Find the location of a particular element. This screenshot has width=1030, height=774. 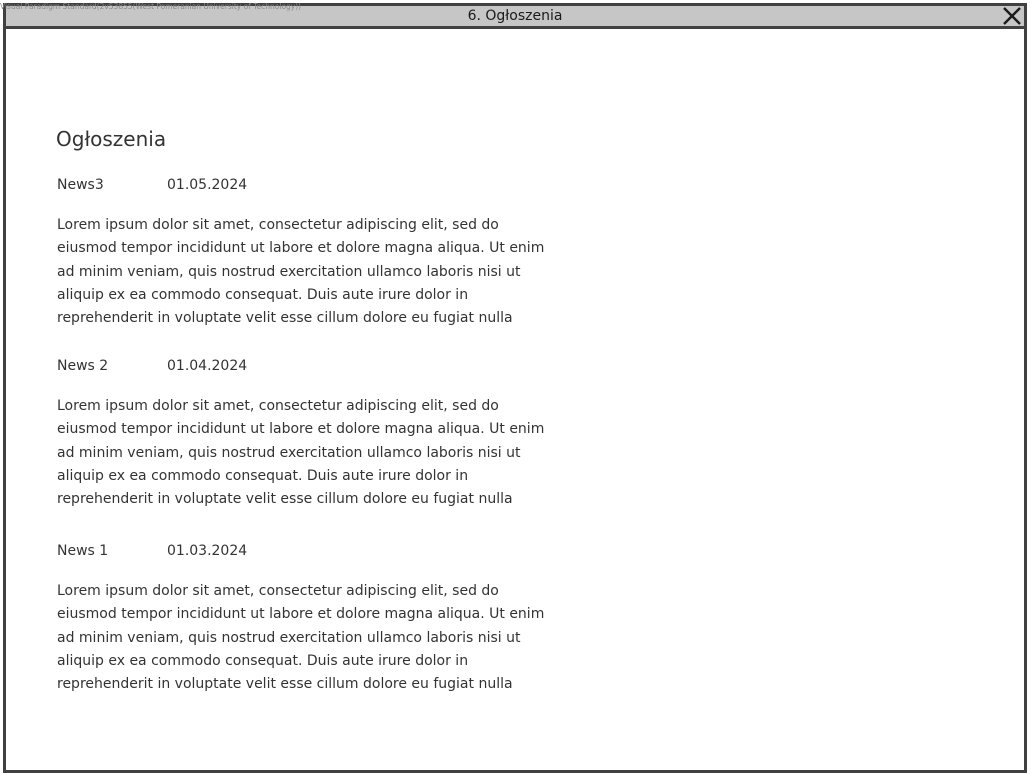

news-date: 01.05.2024 is located at coordinates (207, 185).